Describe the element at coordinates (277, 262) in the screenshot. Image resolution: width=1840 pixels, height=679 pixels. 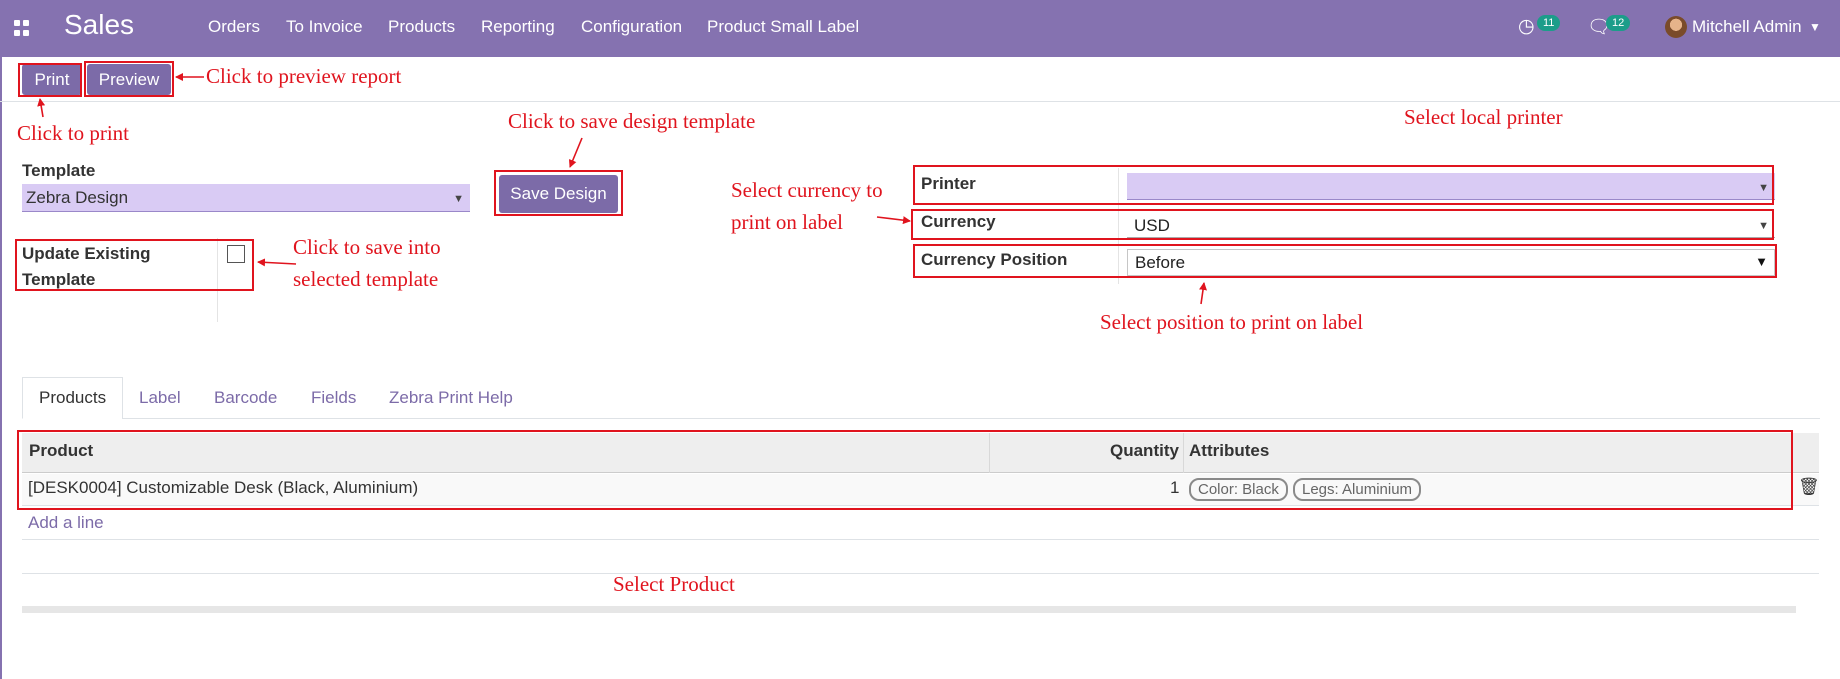
I see `arrow-save-into` at that location.